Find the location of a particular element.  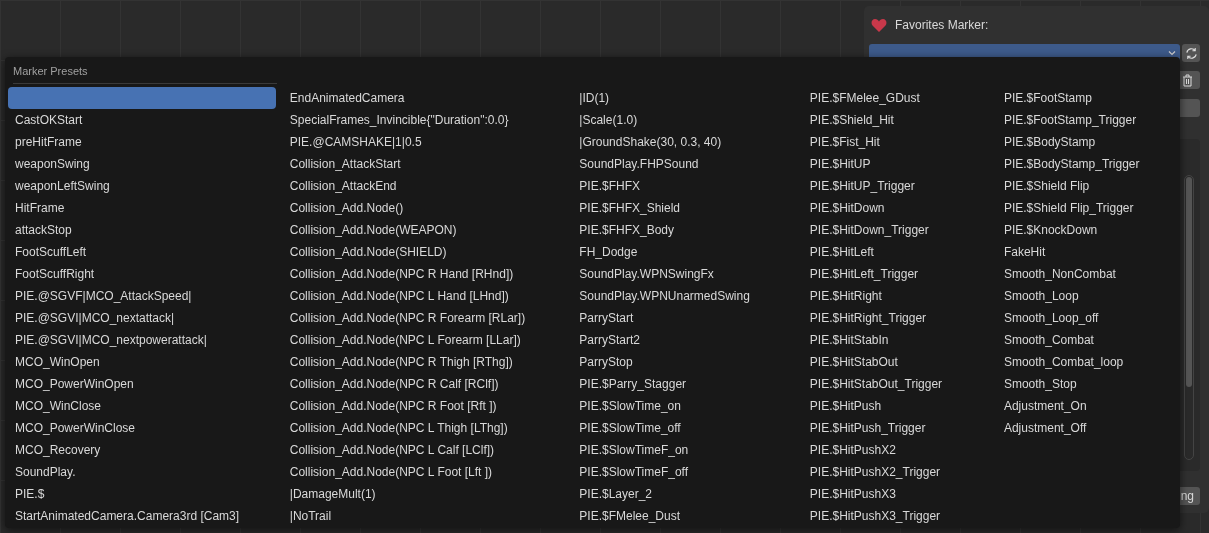

menu-item: PIE.$HitPush is located at coordinates (896, 406).